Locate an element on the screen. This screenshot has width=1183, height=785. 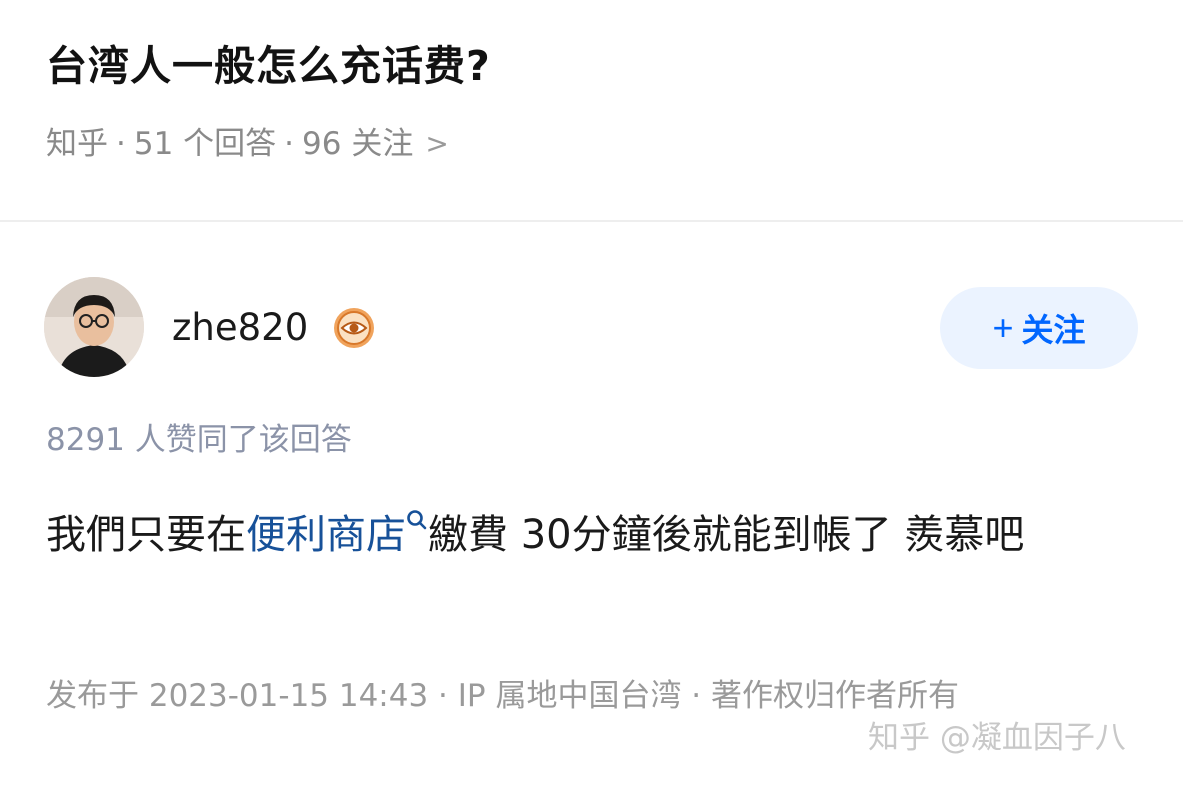
divider is located at coordinates (591, 221).